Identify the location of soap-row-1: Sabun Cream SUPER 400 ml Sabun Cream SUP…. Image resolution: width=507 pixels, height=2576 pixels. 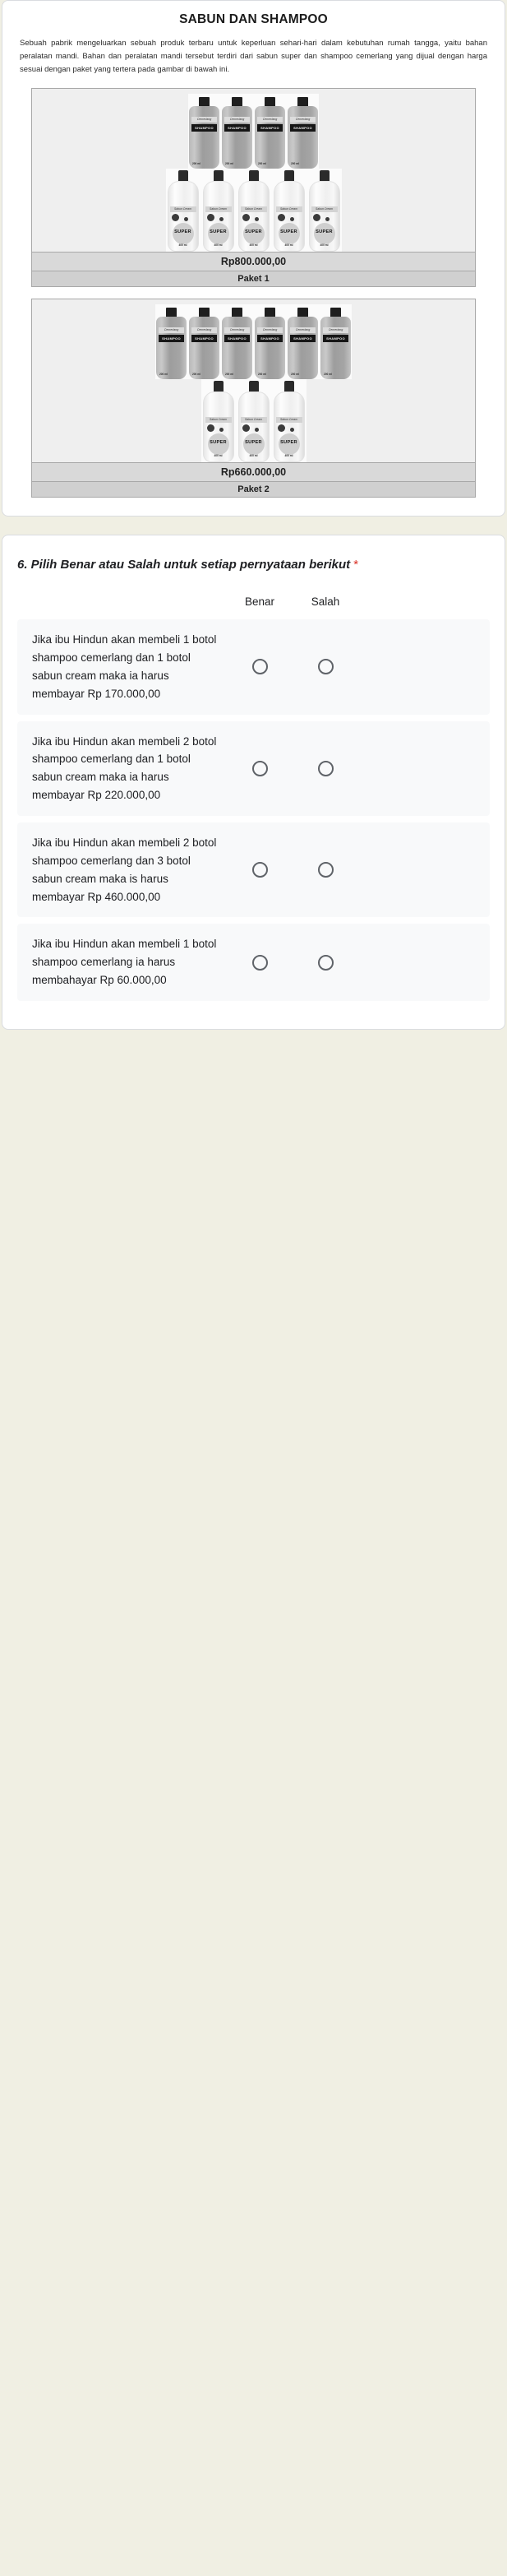
(253, 210).